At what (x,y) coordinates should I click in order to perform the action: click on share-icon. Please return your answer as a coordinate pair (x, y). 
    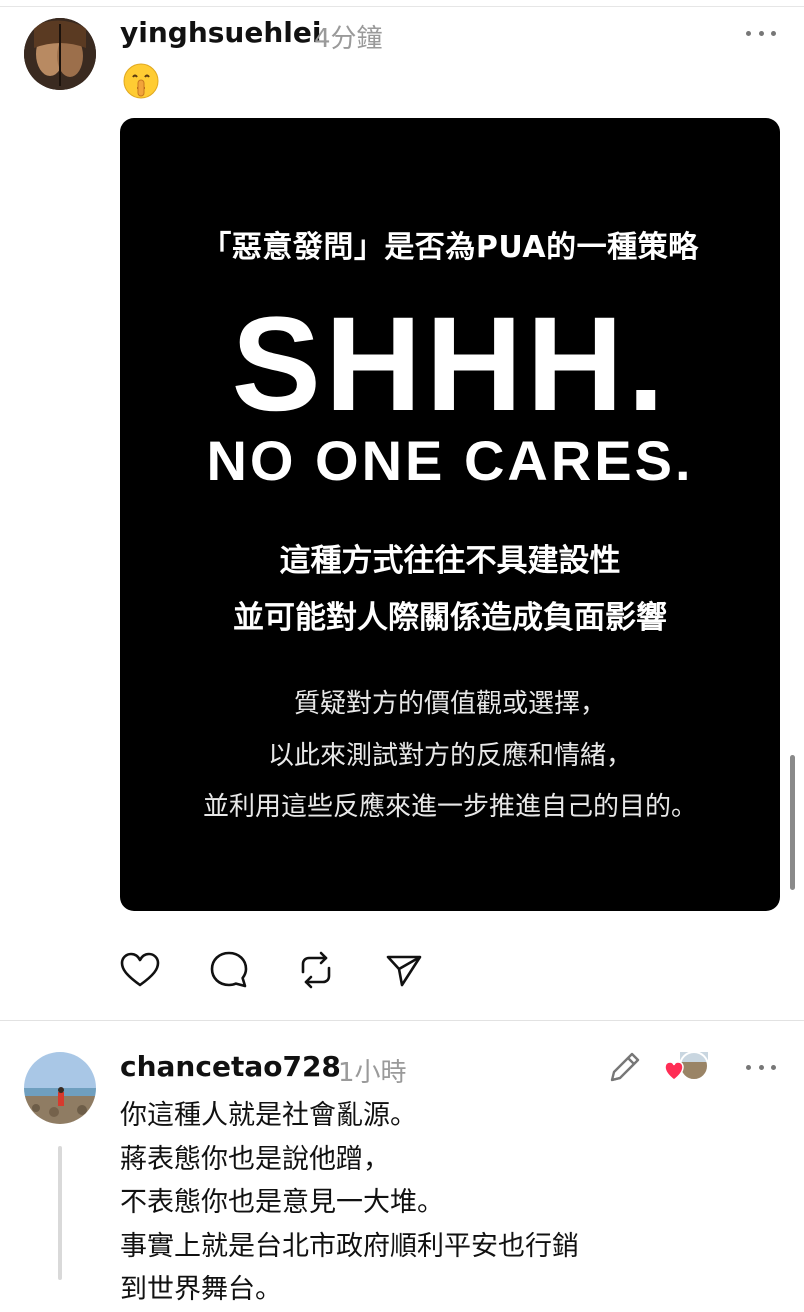
    Looking at the image, I should click on (404, 971).